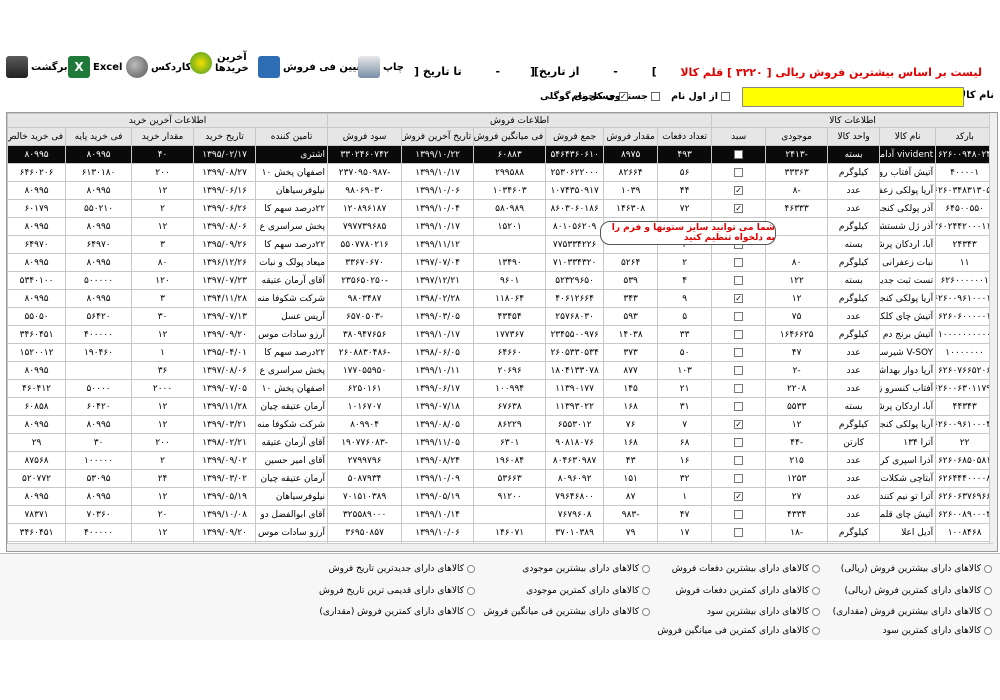 The width and height of the screenshot is (1000, 700). Describe the element at coordinates (912, 612) in the screenshot. I see `report-option: کالاهای دارای بیشترین فروش (مقداری)` at that location.